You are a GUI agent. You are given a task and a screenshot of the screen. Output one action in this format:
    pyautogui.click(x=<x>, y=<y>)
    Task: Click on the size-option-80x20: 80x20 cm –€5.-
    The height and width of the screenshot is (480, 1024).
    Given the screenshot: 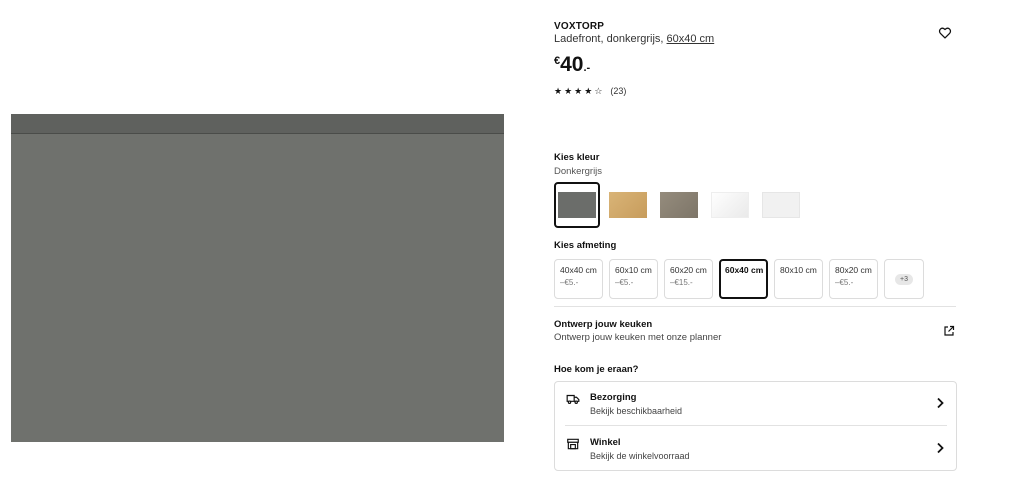 What is the action you would take?
    pyautogui.click(x=853, y=279)
    